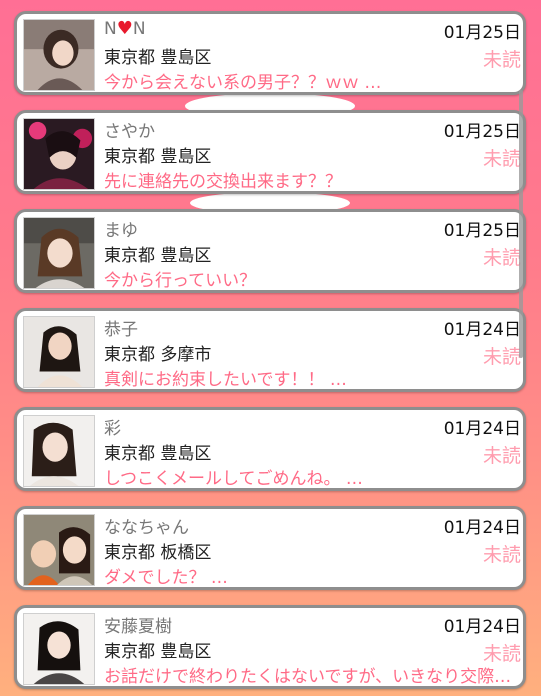  Describe the element at coordinates (270, 251) in the screenshot. I see `message-card: まゆ 東京都 豊島区 今から行っていい？ 01月25日 未読` at that location.